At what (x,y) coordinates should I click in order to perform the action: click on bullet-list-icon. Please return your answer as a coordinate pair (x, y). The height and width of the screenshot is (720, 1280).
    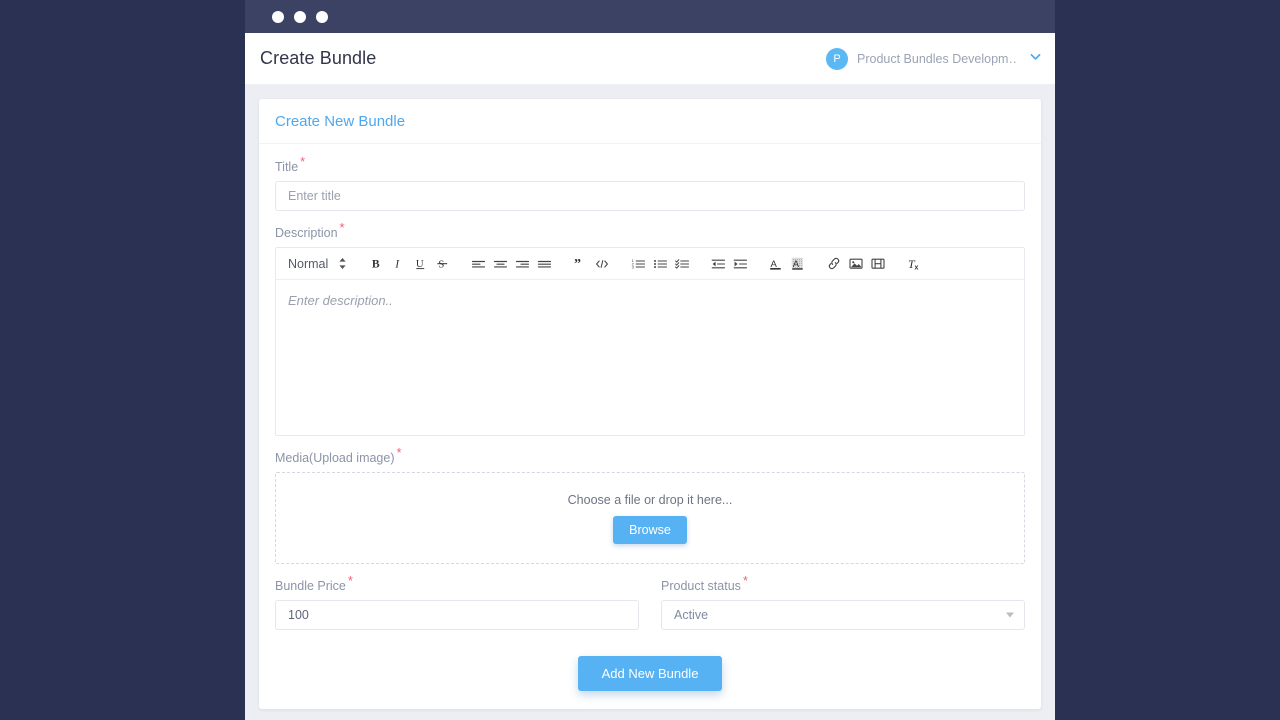
    Looking at the image, I should click on (660, 264).